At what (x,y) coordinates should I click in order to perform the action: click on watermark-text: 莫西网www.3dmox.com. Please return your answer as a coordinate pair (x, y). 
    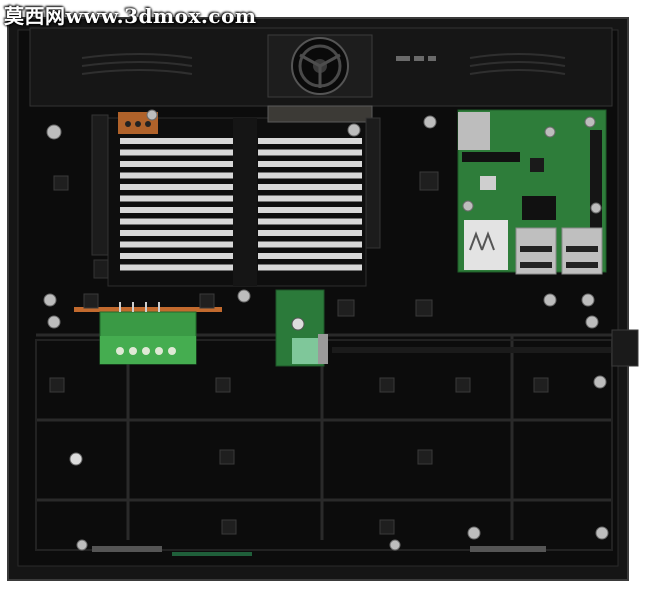
    Looking at the image, I should click on (130, 16).